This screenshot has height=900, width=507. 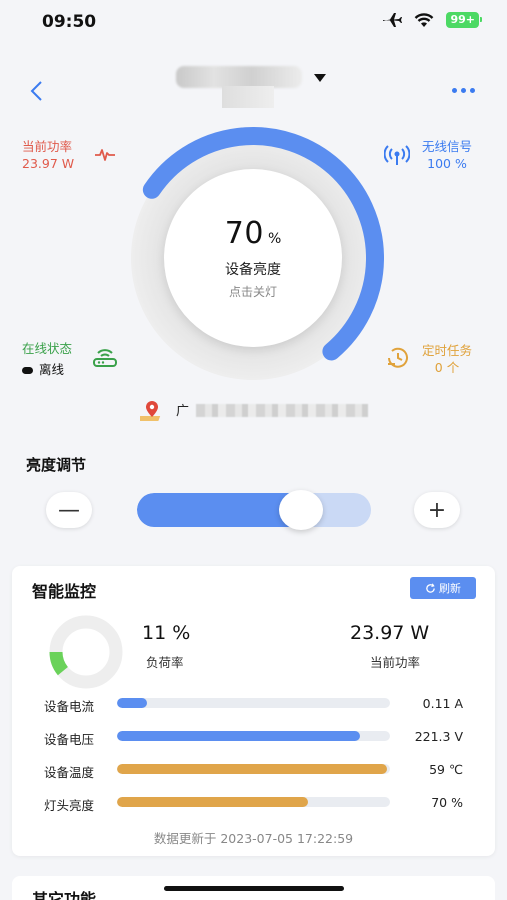 I want to click on device-name-title-blur, so click(x=248, y=97).